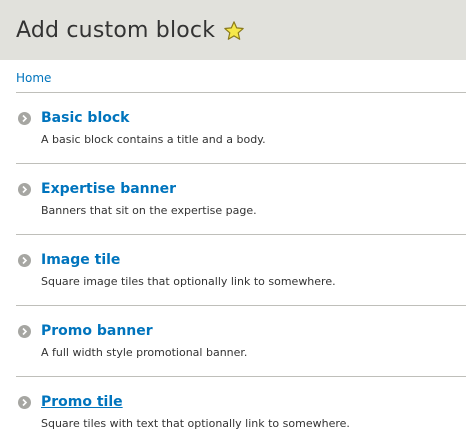  Describe the element at coordinates (253, 331) in the screenshot. I see `block-type-link-promo-banner: Promo banner` at that location.